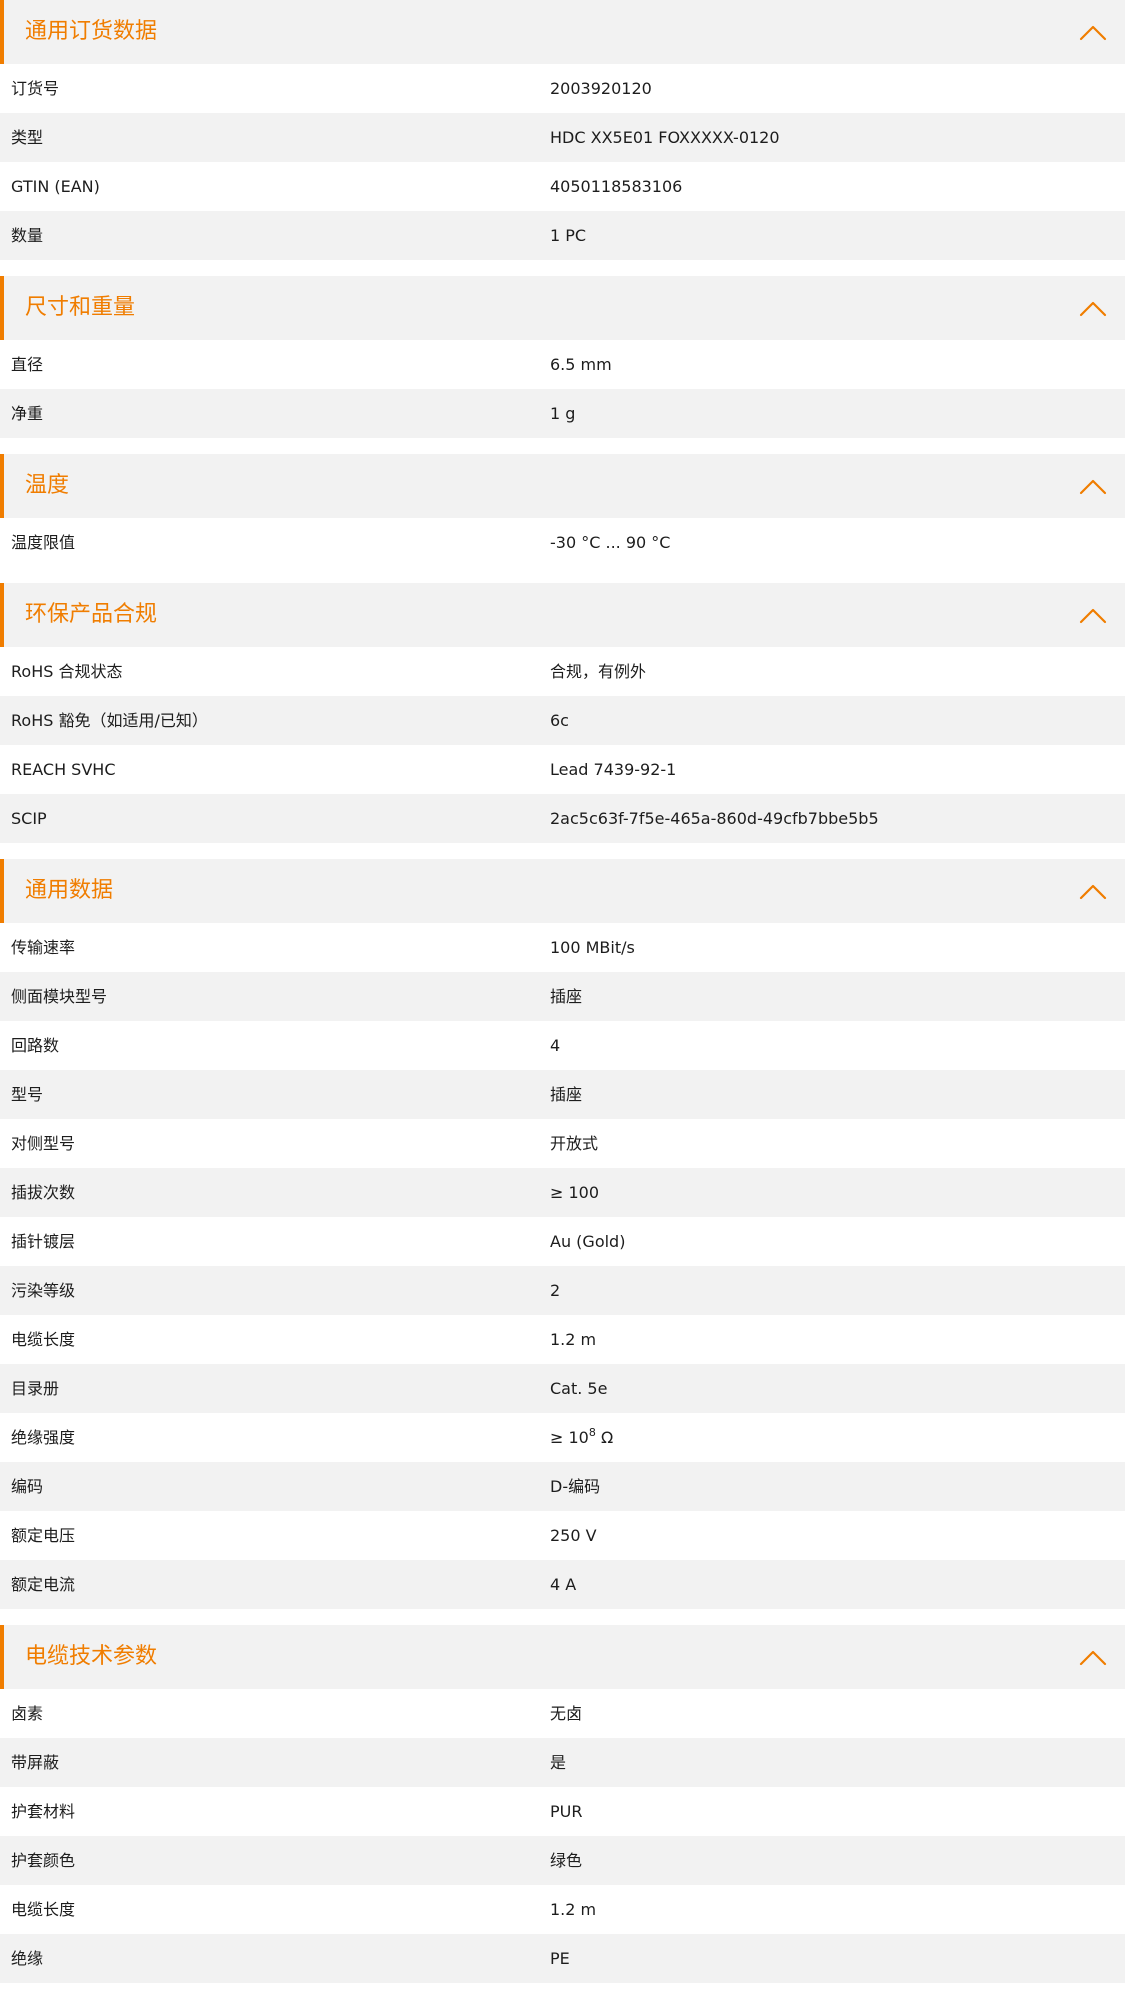  What do you see at coordinates (566, 1811) in the screenshot?
I see `spec-value: PUR` at bounding box center [566, 1811].